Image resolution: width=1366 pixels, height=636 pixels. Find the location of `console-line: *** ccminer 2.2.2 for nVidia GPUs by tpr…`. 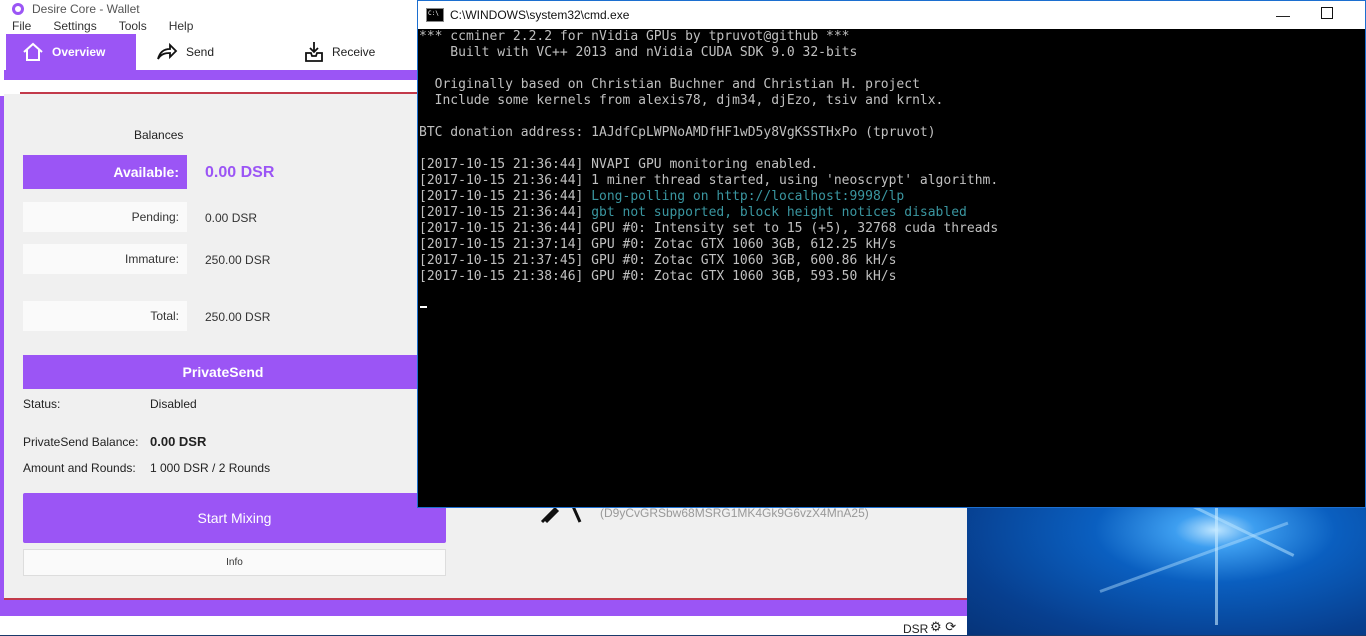

console-line: *** ccminer 2.2.2 for nVidia GPUs by tpr… is located at coordinates (892, 37).